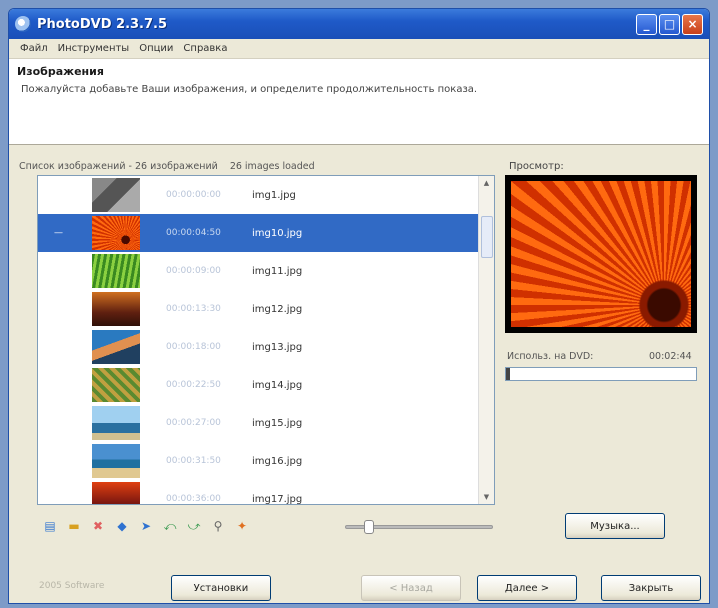  I want to click on filename-cell: img11.jpg, so click(277, 271).